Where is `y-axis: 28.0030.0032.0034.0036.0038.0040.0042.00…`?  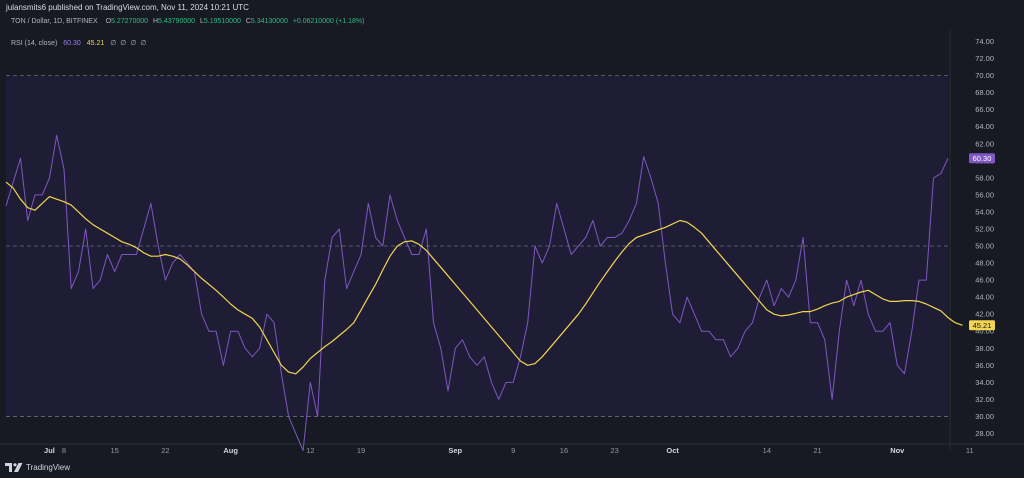
y-axis: 28.0030.0032.0034.0036.0038.0040.0042.00… is located at coordinates (971, 240).